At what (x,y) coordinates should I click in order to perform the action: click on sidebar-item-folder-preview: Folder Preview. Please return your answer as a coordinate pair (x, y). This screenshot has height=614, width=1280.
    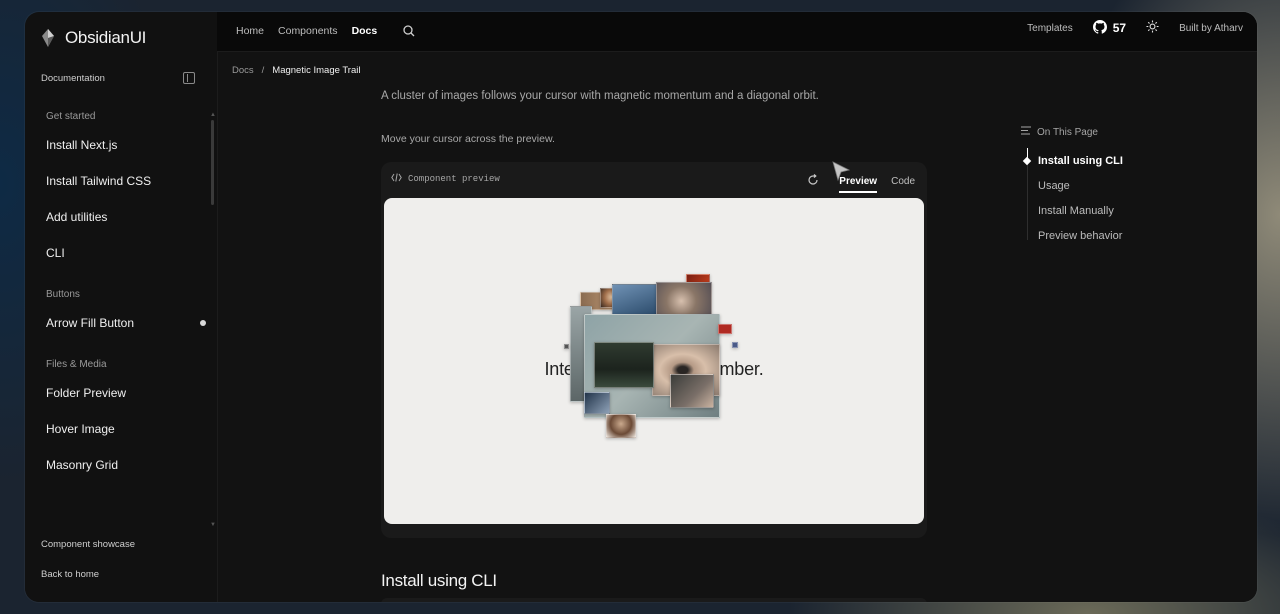
    Looking at the image, I should click on (126, 393).